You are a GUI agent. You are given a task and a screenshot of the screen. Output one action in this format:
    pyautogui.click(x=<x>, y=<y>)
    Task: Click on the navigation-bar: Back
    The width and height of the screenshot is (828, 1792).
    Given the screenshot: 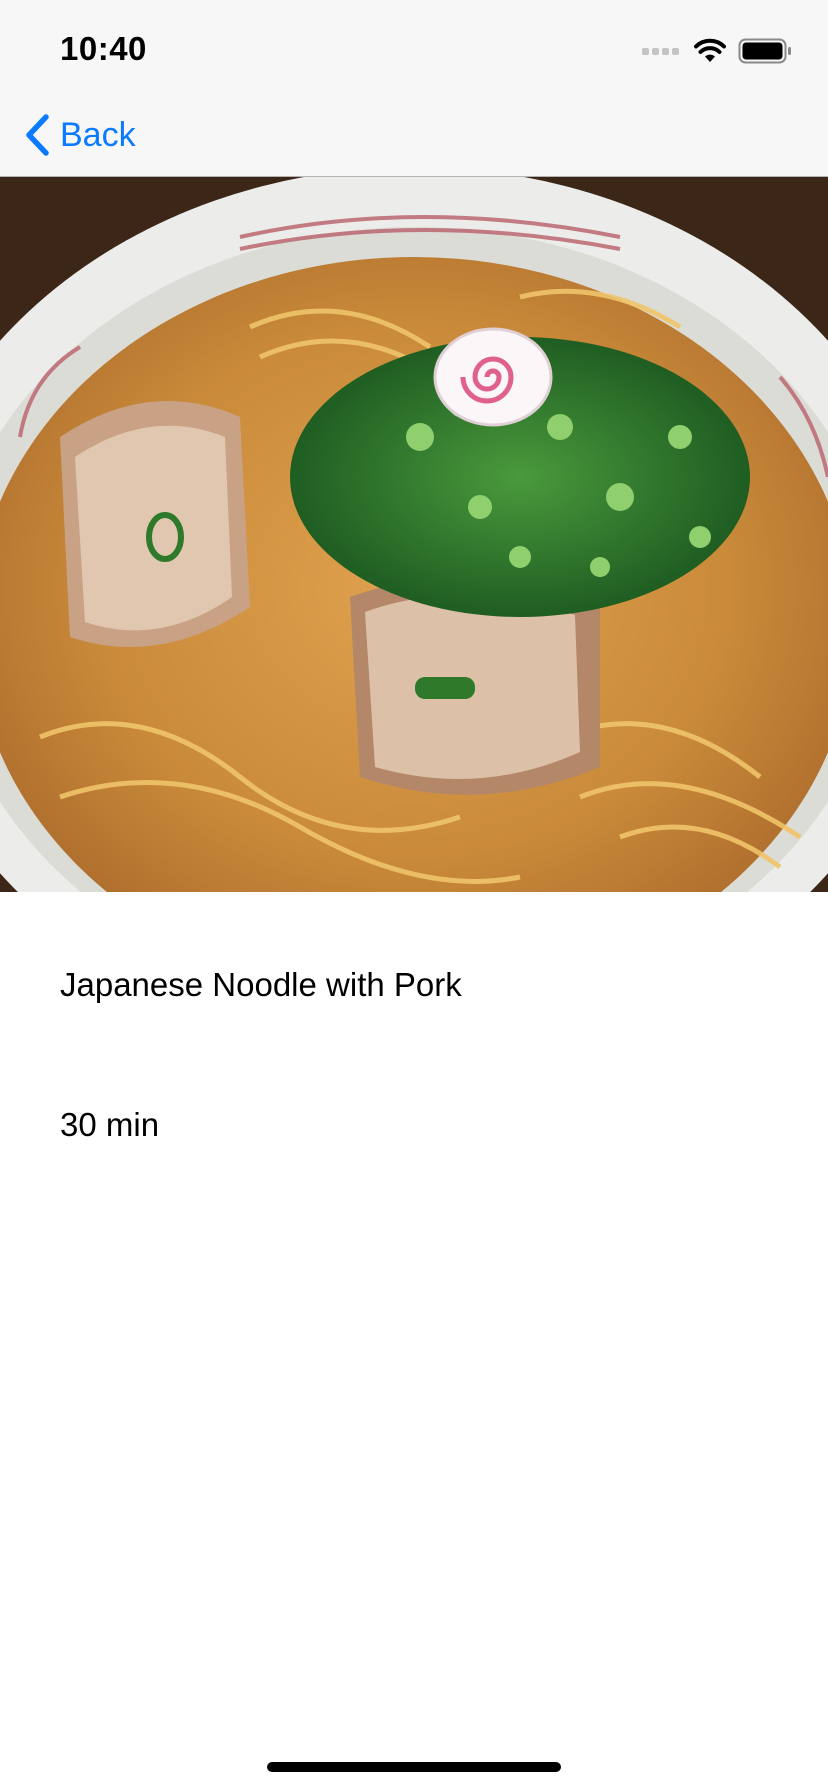 What is the action you would take?
    pyautogui.click(x=414, y=138)
    